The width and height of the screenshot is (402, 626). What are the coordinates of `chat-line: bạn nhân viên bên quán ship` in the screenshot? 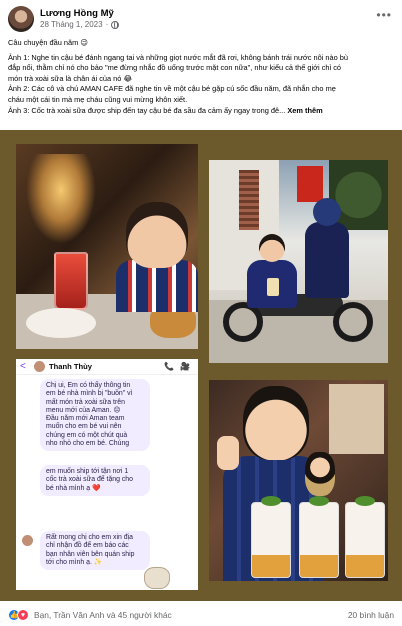 It's located at (90, 554).